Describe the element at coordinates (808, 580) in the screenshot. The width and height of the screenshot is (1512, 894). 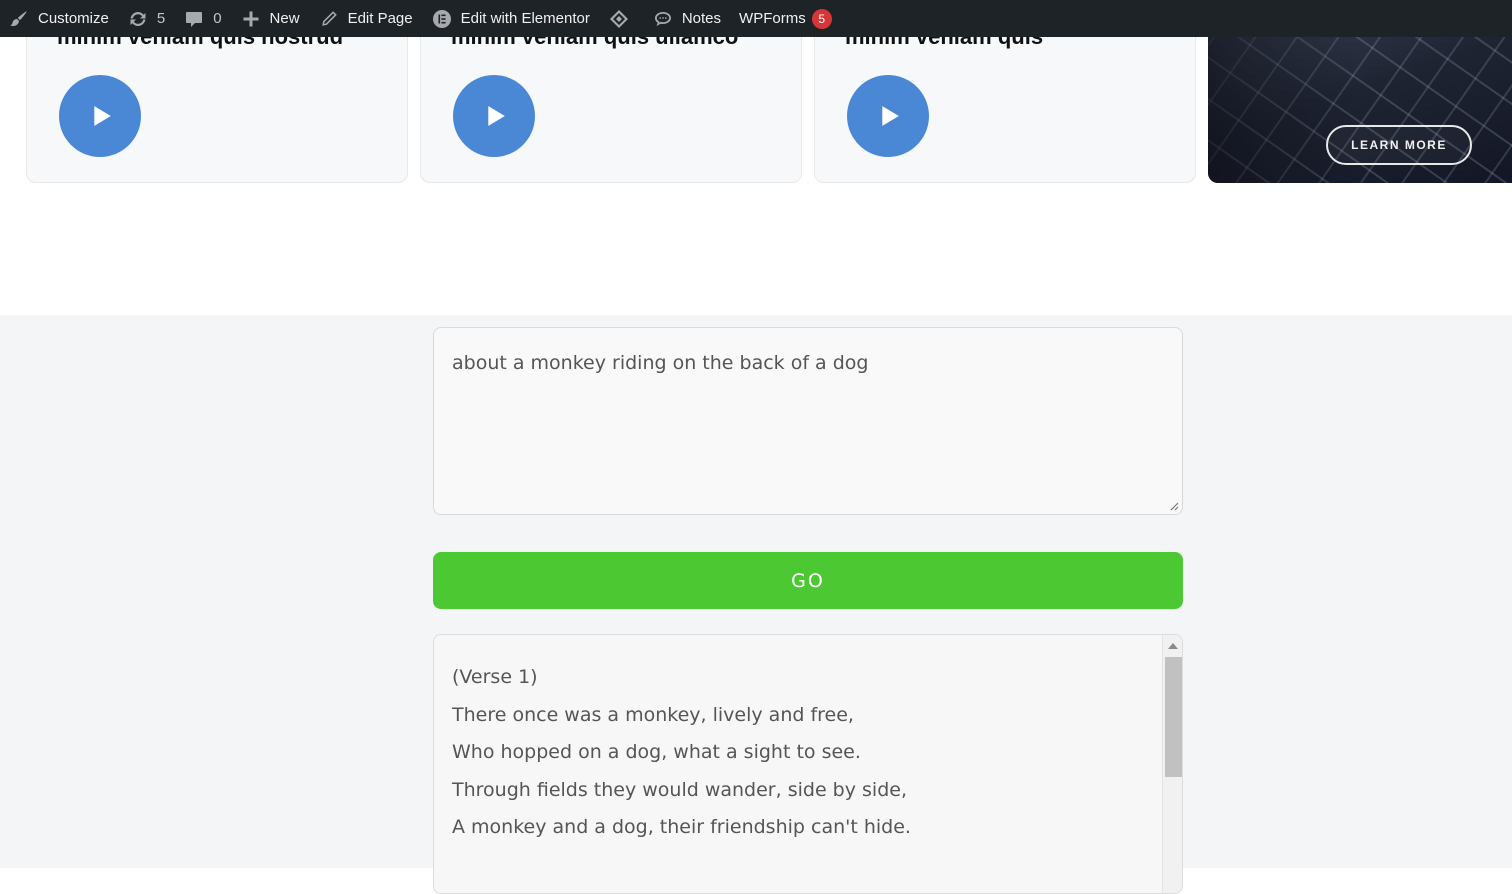
I see `go-button: GO` at that location.